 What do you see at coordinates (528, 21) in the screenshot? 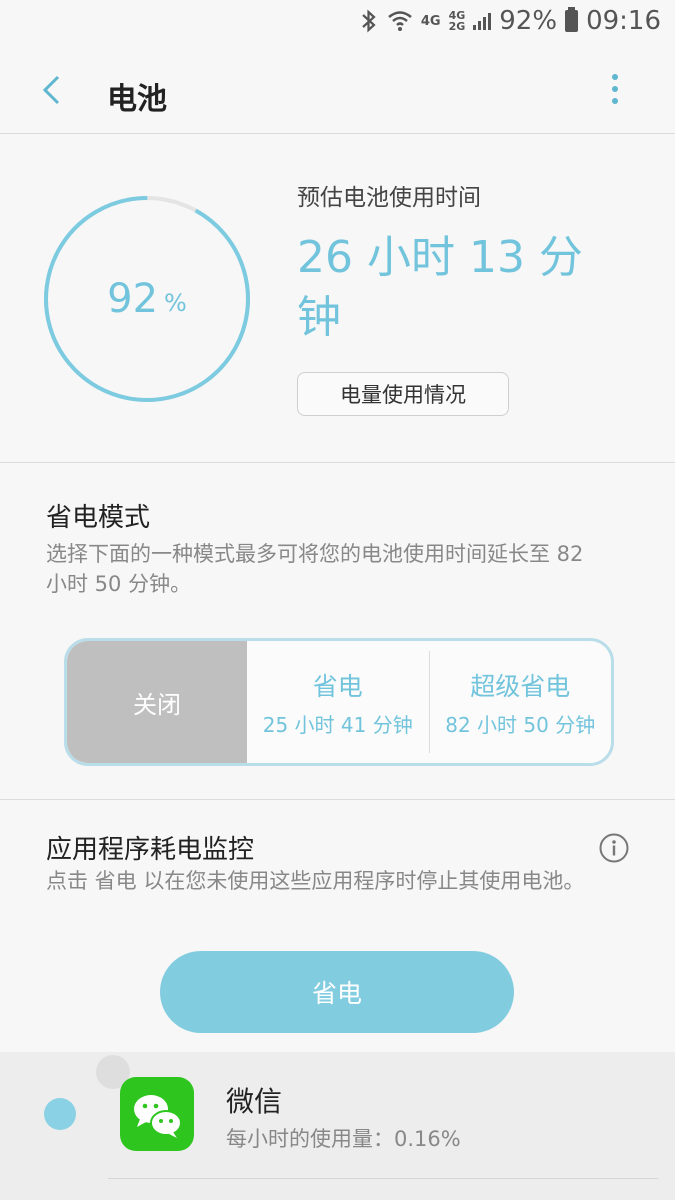
I see `battery-percent: 92%` at bounding box center [528, 21].